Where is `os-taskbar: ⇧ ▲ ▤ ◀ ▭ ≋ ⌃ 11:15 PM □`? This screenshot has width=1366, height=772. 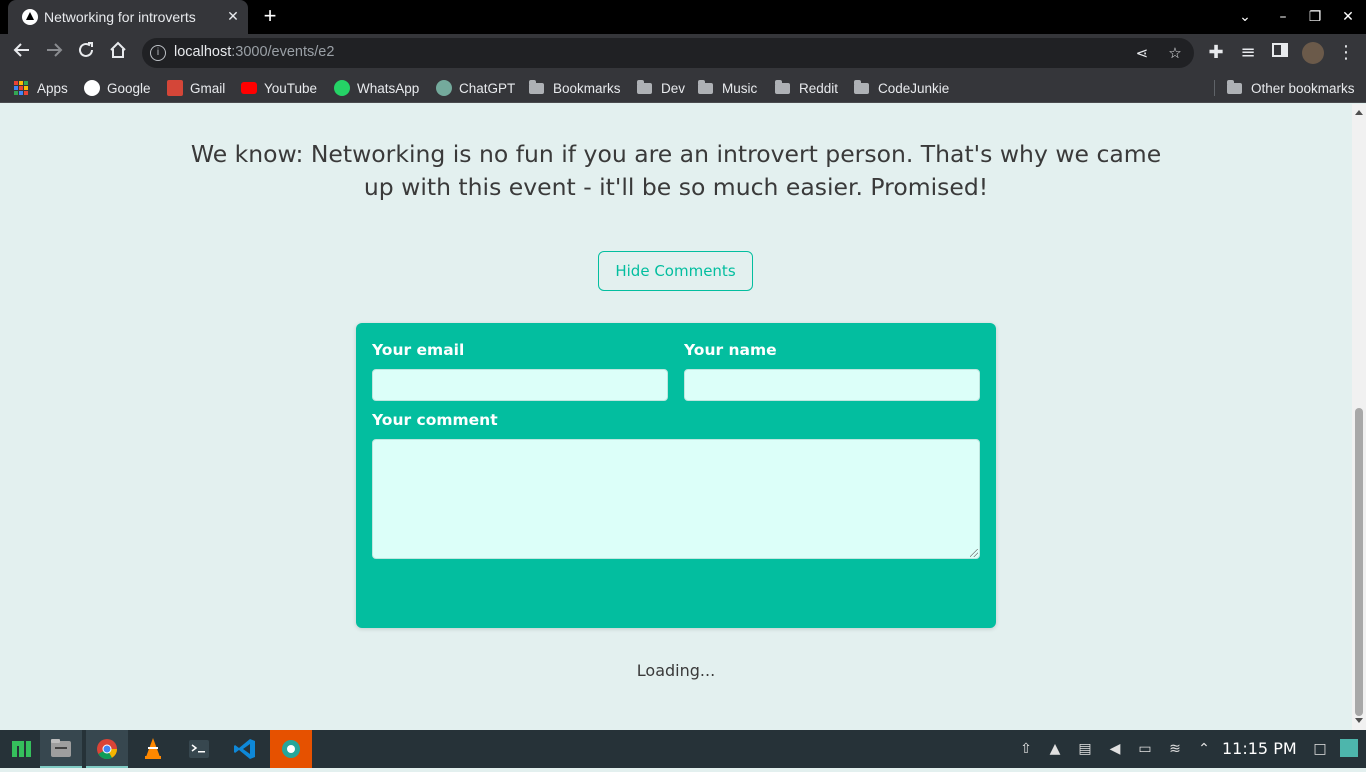 os-taskbar: ⇧ ▲ ▤ ◀ ▭ ≋ ⌃ 11:15 PM □ is located at coordinates (683, 749).